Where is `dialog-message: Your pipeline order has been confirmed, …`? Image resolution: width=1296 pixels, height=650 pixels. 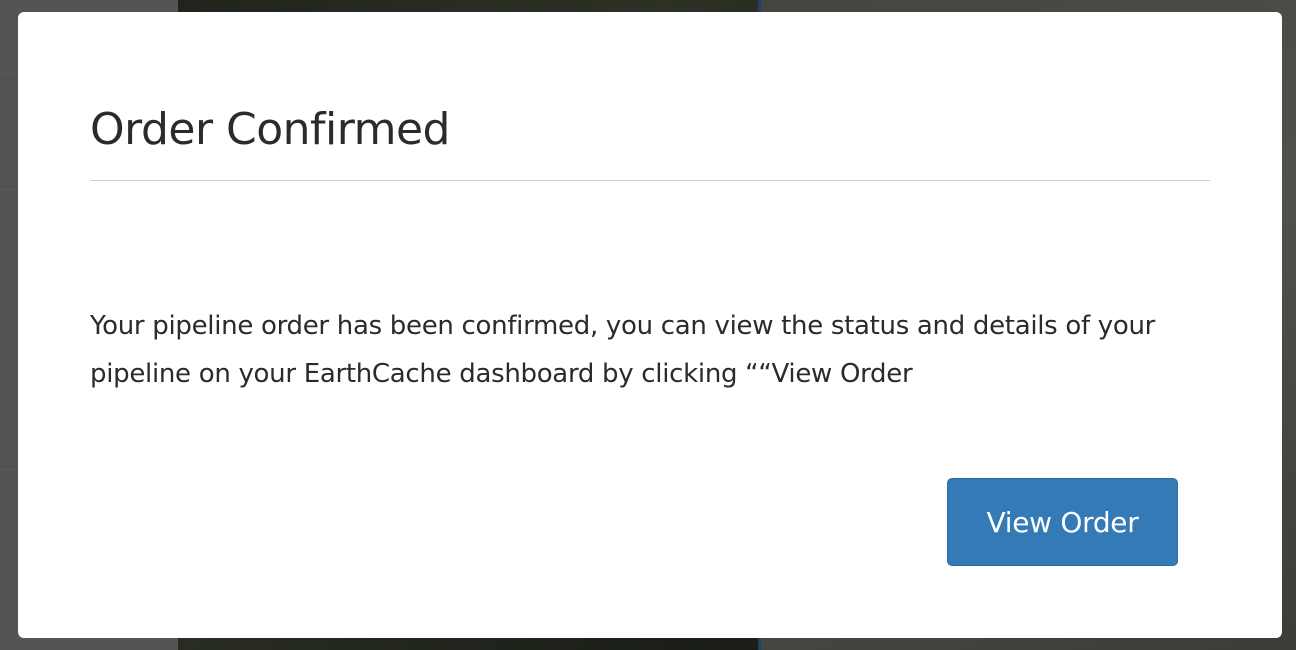 dialog-message: Your pipeline order has been confirmed, … is located at coordinates (623, 350).